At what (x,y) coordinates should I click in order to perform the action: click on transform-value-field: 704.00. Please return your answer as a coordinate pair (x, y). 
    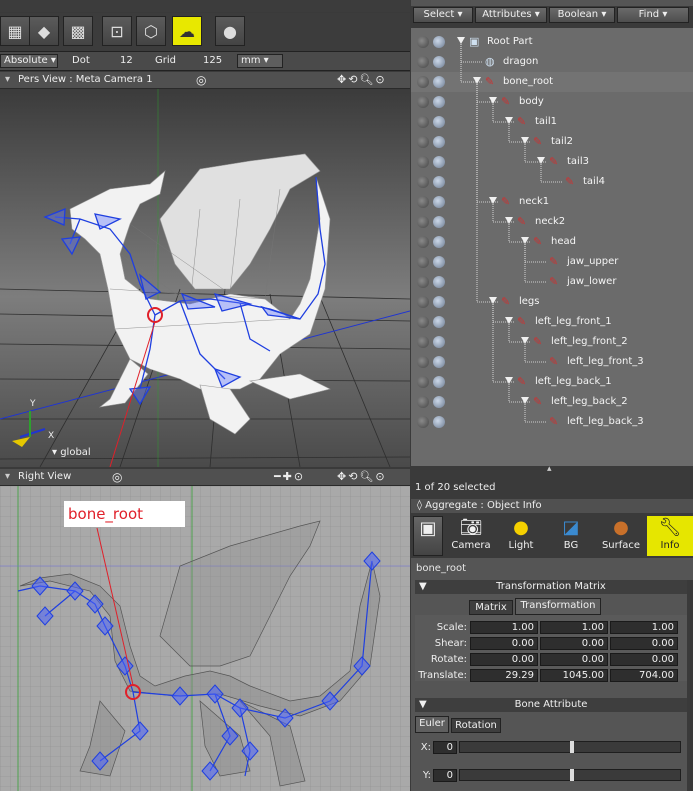
    Looking at the image, I should click on (644, 675).